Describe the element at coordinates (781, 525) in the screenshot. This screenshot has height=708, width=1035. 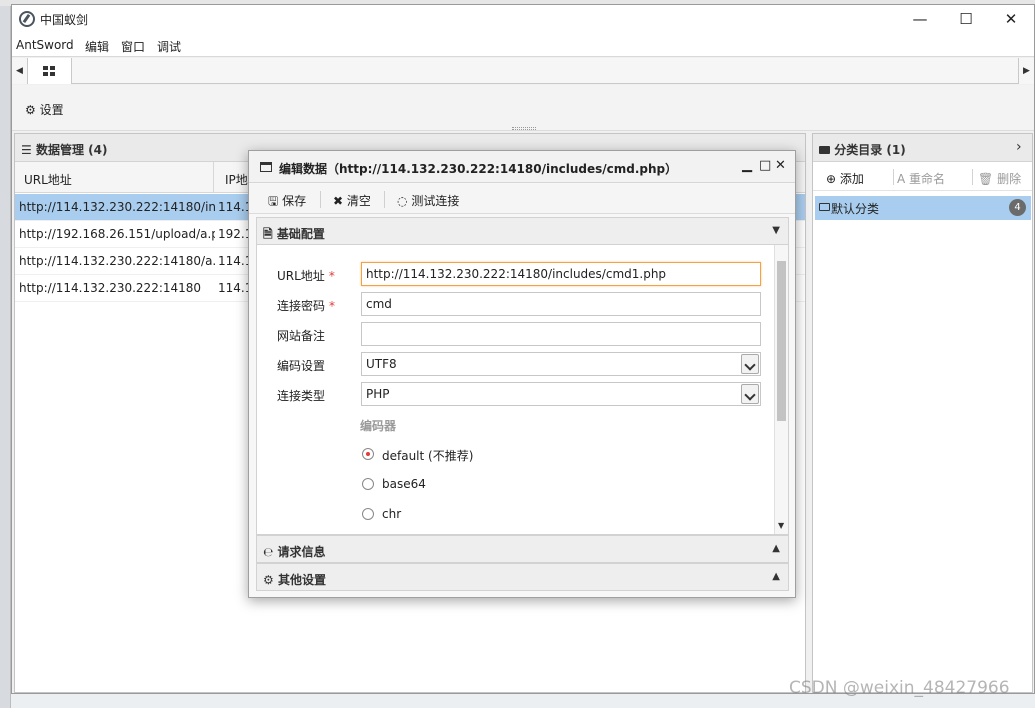
I see `scroll-down-icon: ▼` at that location.